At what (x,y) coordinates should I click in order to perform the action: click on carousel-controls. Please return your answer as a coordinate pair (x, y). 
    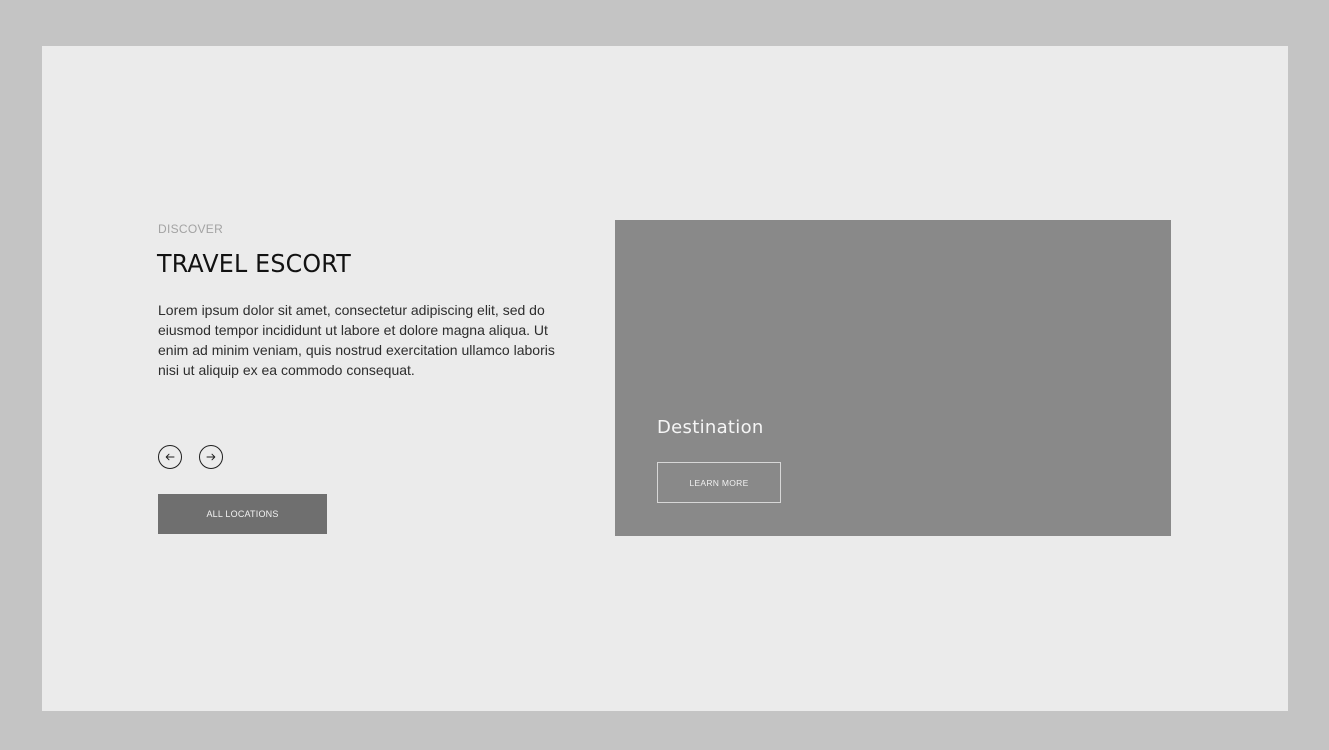
    Looking at the image, I should click on (190, 457).